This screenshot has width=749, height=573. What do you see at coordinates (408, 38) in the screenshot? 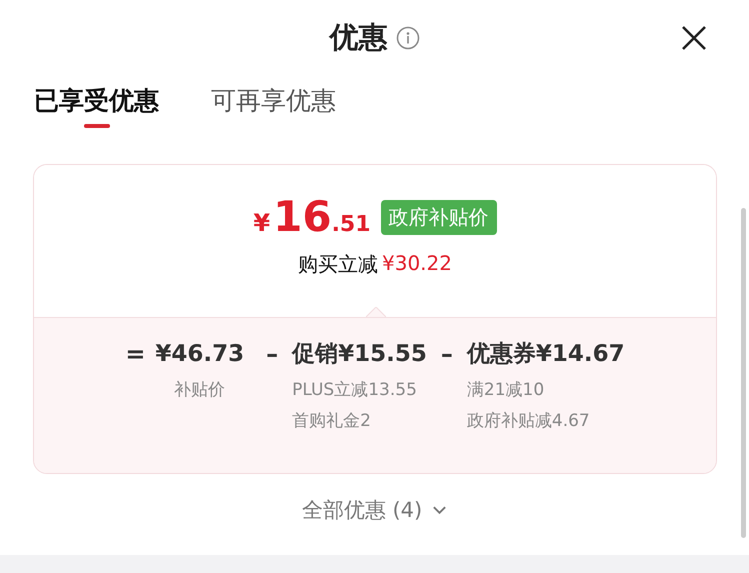
I see `info-icon` at bounding box center [408, 38].